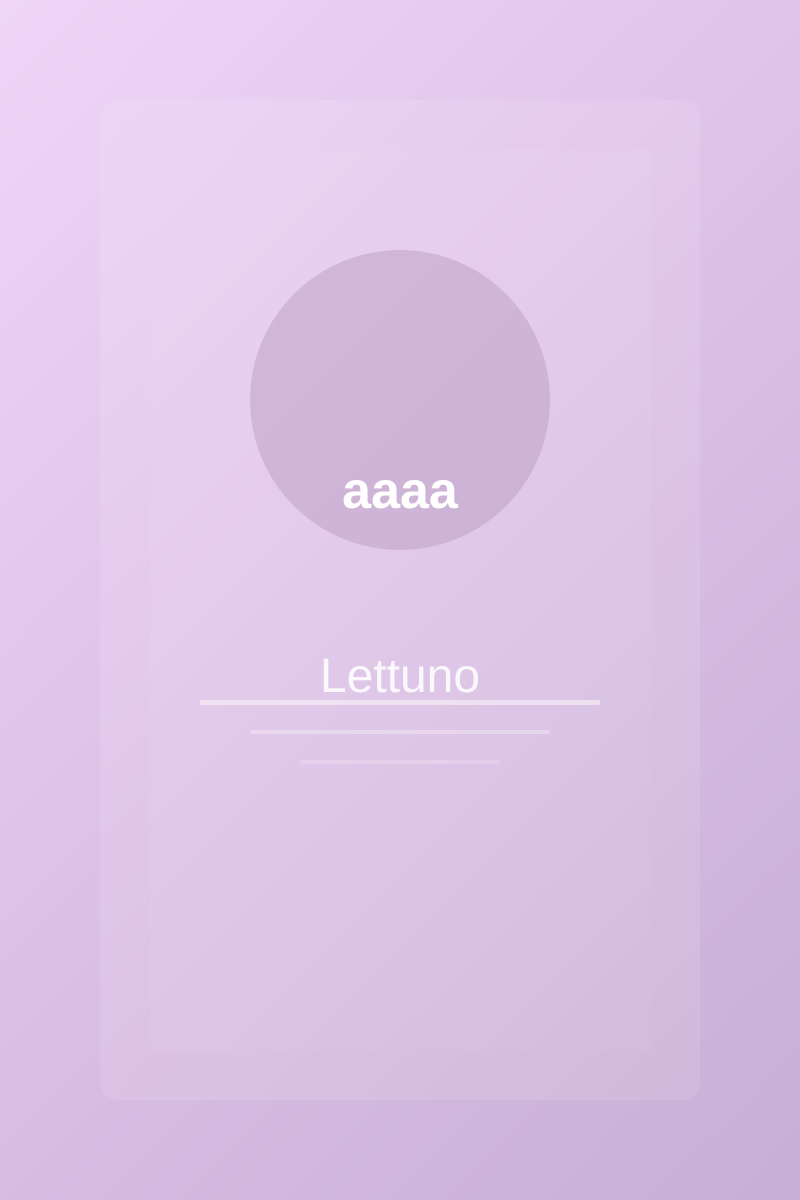  What do you see at coordinates (400, 491) in the screenshot?
I see `avatar-text: aaaa` at bounding box center [400, 491].